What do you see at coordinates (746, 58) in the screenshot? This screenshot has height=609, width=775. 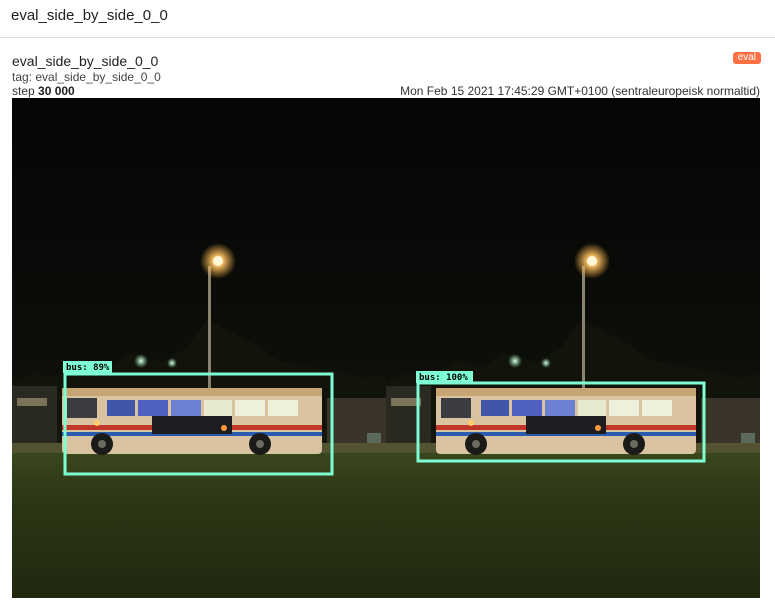 I see `run-badge: eval` at bounding box center [746, 58].